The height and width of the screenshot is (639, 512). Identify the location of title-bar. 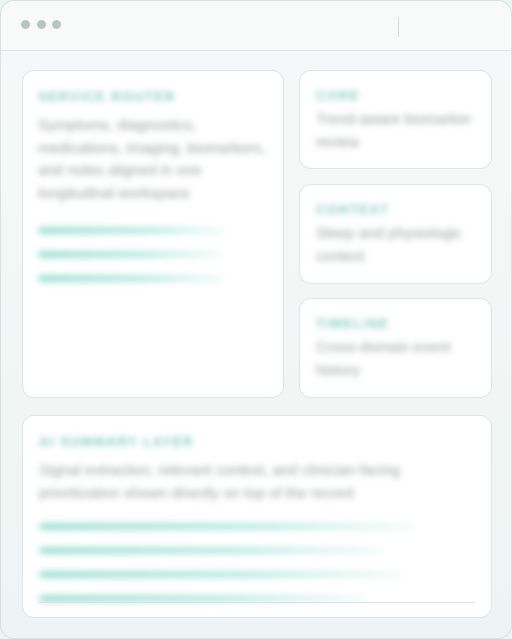
(256, 26).